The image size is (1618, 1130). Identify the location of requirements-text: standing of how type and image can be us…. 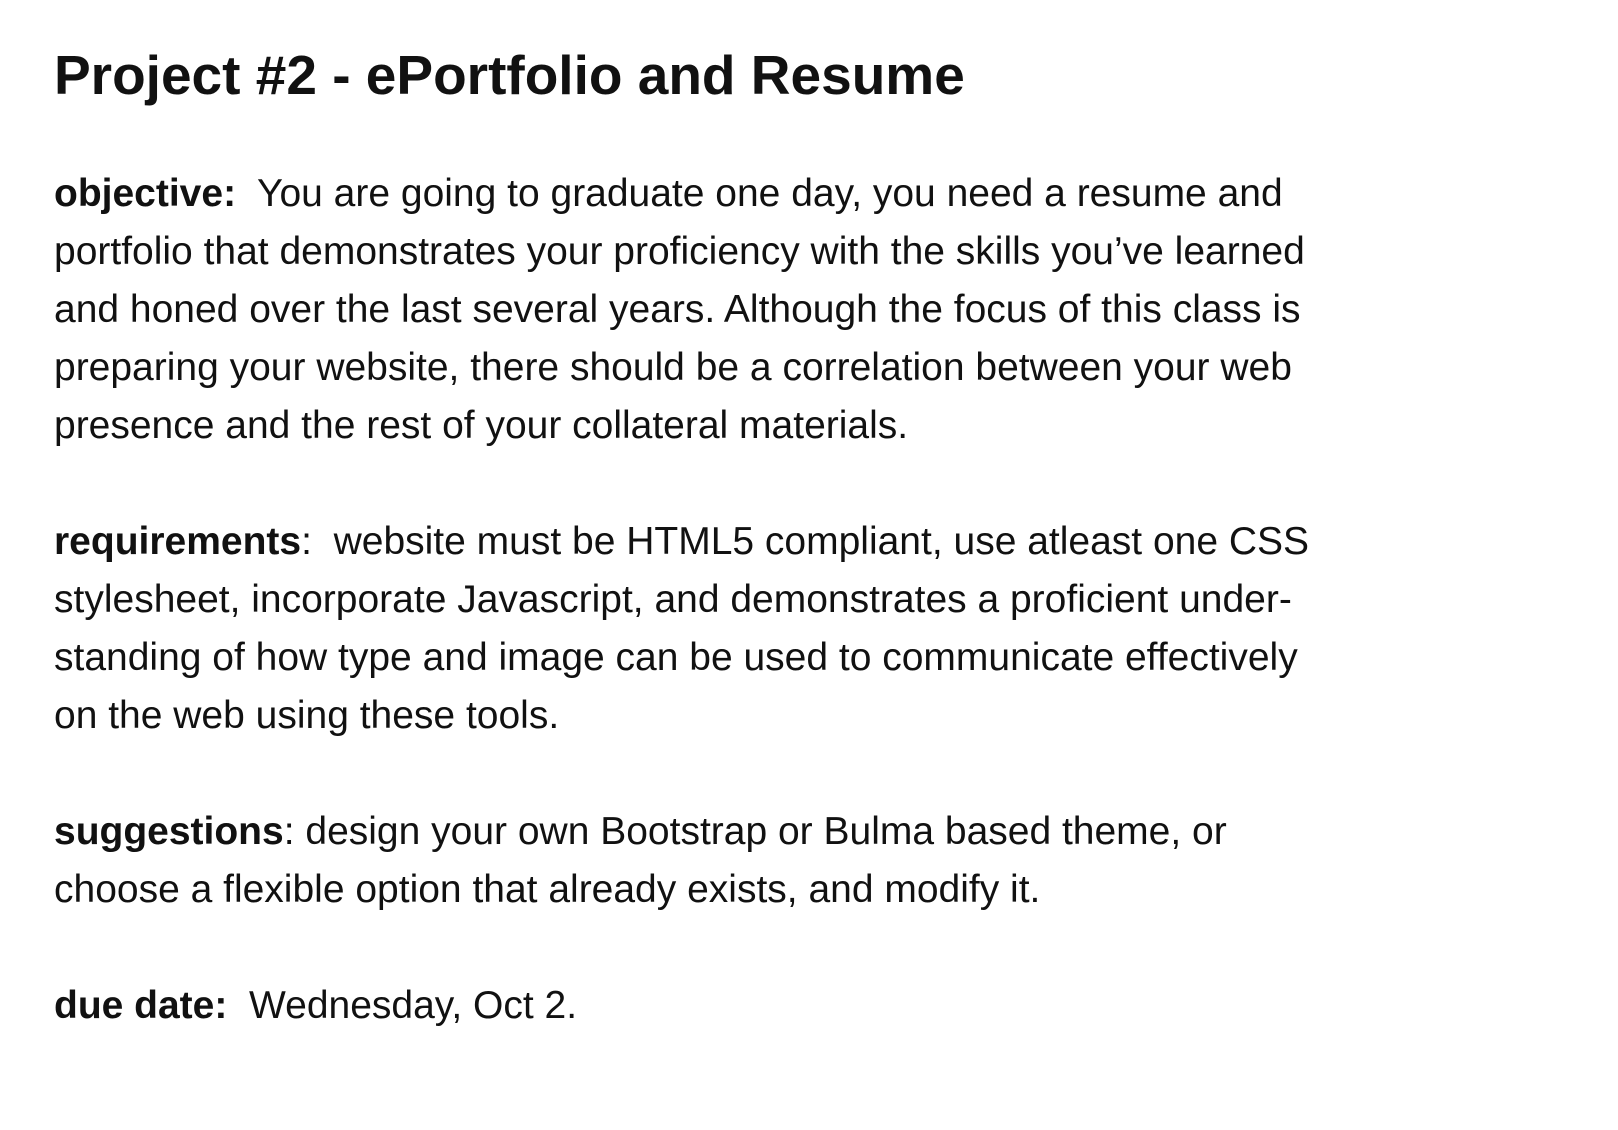
(676, 657).